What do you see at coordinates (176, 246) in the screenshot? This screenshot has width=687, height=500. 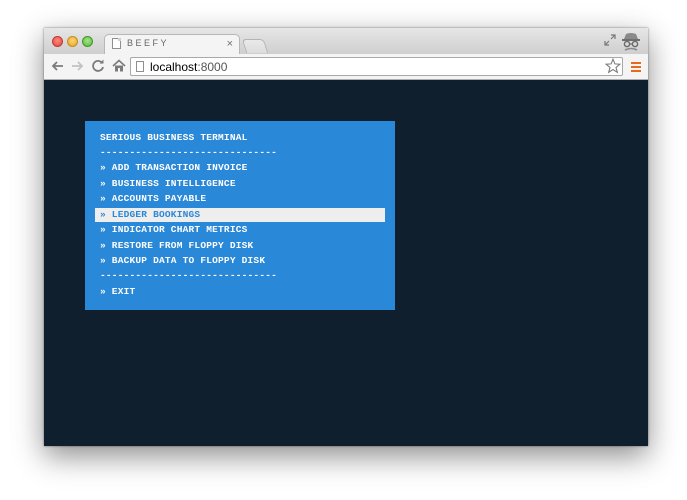 I see `menu-item-restore-from-floppy-disk: » RESTORE FROM FLOPPY DISK` at bounding box center [176, 246].